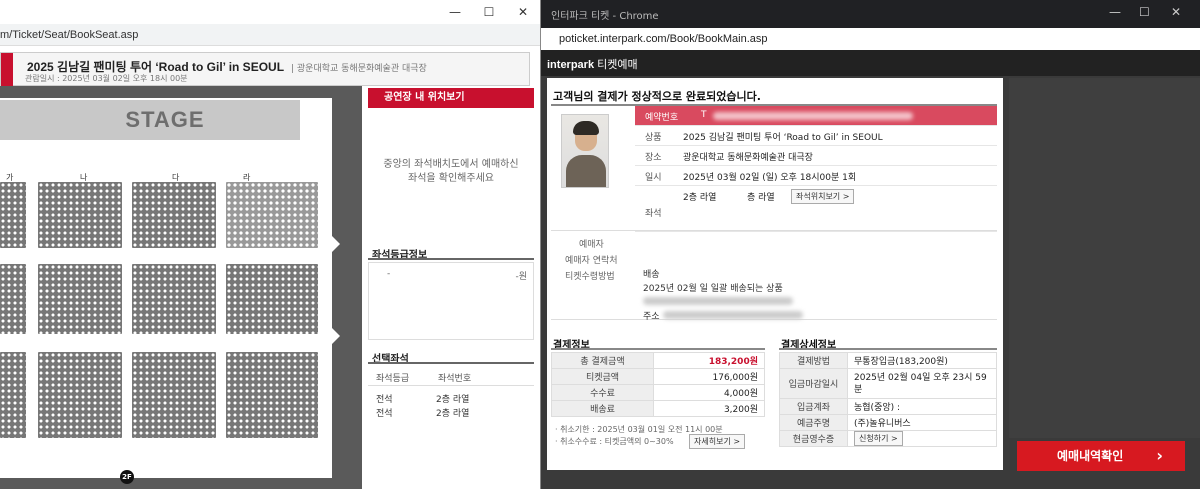  I want to click on reservation-no-label: 예약번호, so click(662, 118).